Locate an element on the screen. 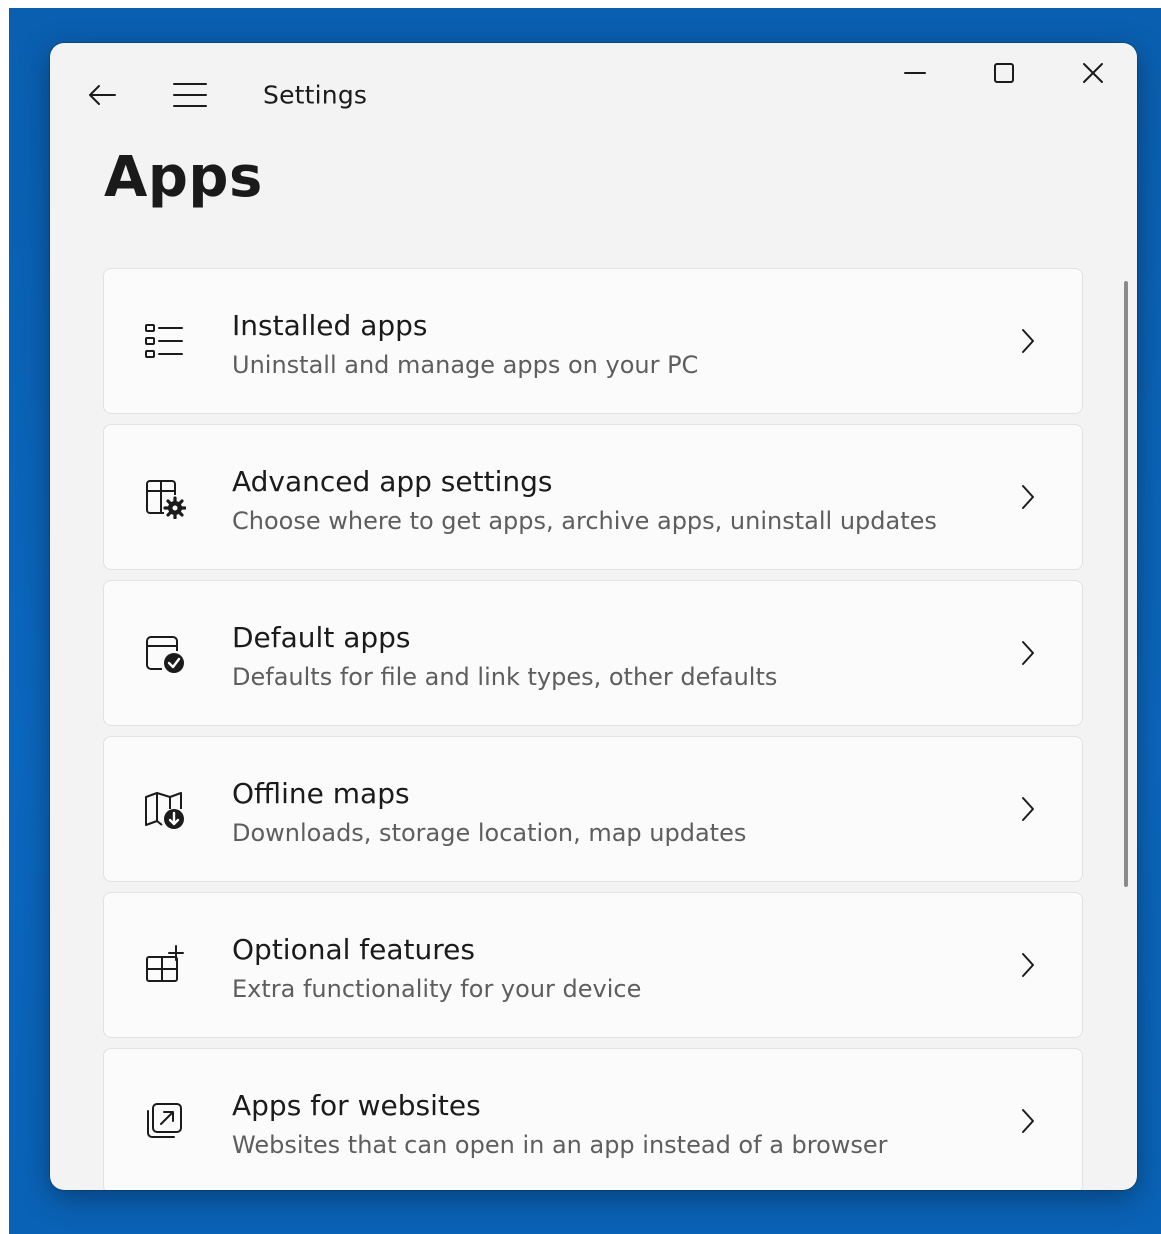 Image resolution: width=1161 pixels, height=1234 pixels. close-button is located at coordinates (1093, 73).